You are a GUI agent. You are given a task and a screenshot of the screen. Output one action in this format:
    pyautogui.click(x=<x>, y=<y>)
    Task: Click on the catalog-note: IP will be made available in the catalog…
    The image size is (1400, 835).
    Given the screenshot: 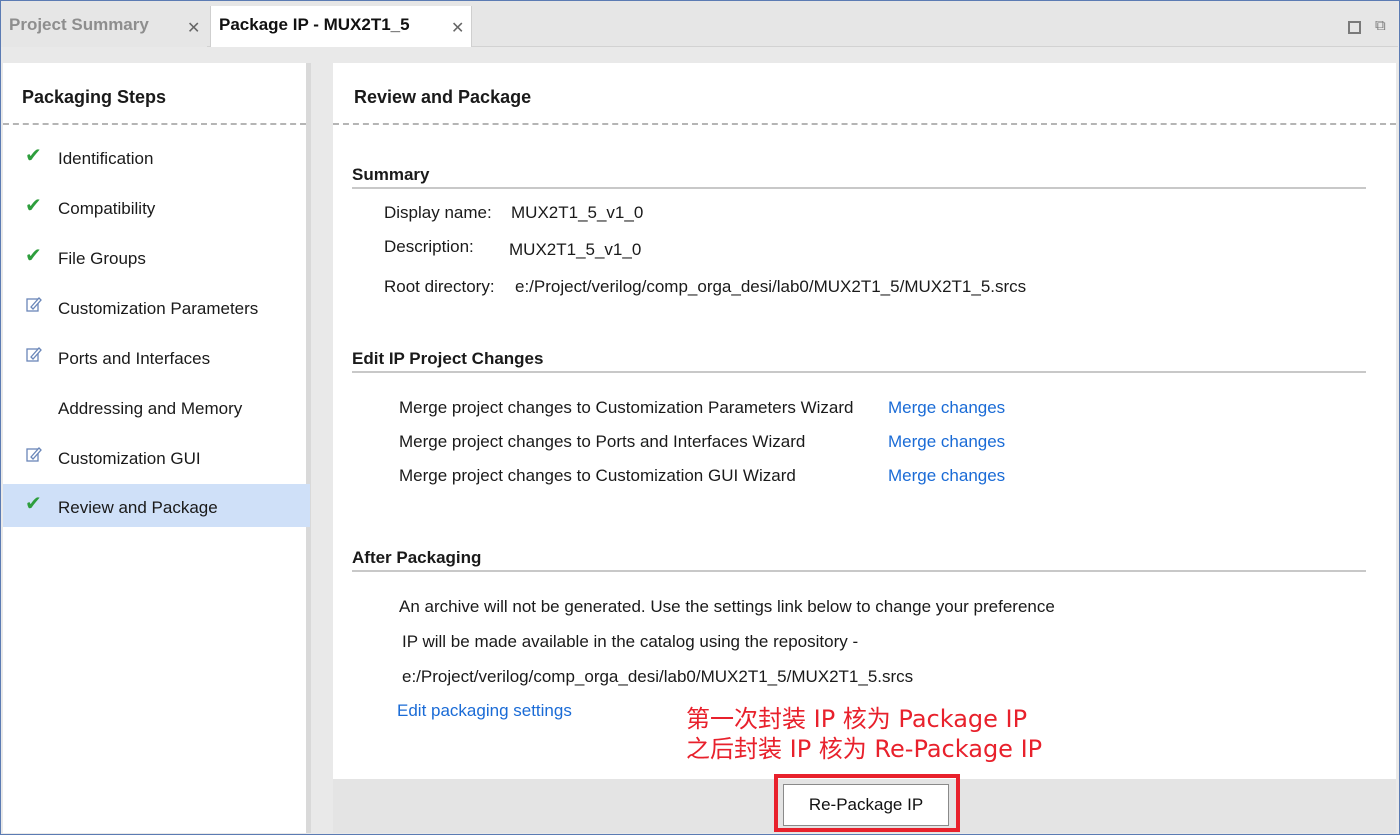 What is the action you would take?
    pyautogui.click(x=630, y=641)
    